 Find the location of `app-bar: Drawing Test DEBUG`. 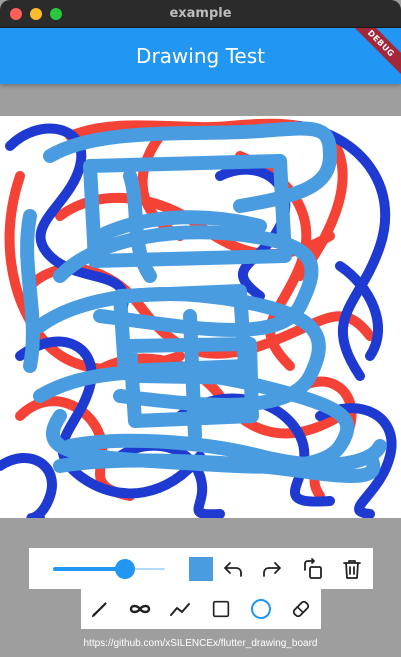

app-bar: Drawing Test DEBUG is located at coordinates (200, 56).